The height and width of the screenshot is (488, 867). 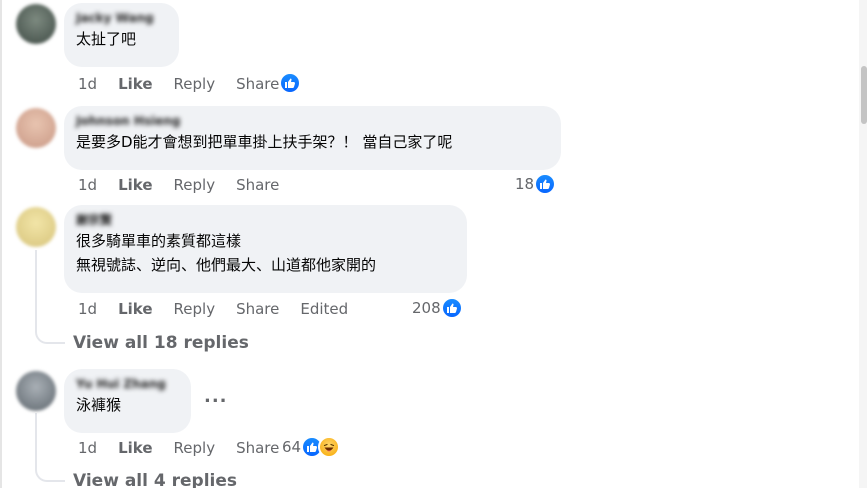 I want to click on comment-author: 謝宗賢, so click(x=265, y=220).